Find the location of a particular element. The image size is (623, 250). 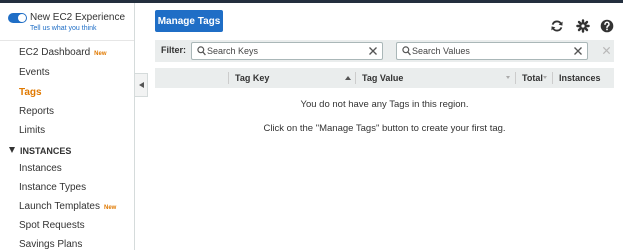

sidebar-item-label: Launch Templates is located at coordinates (59, 206).